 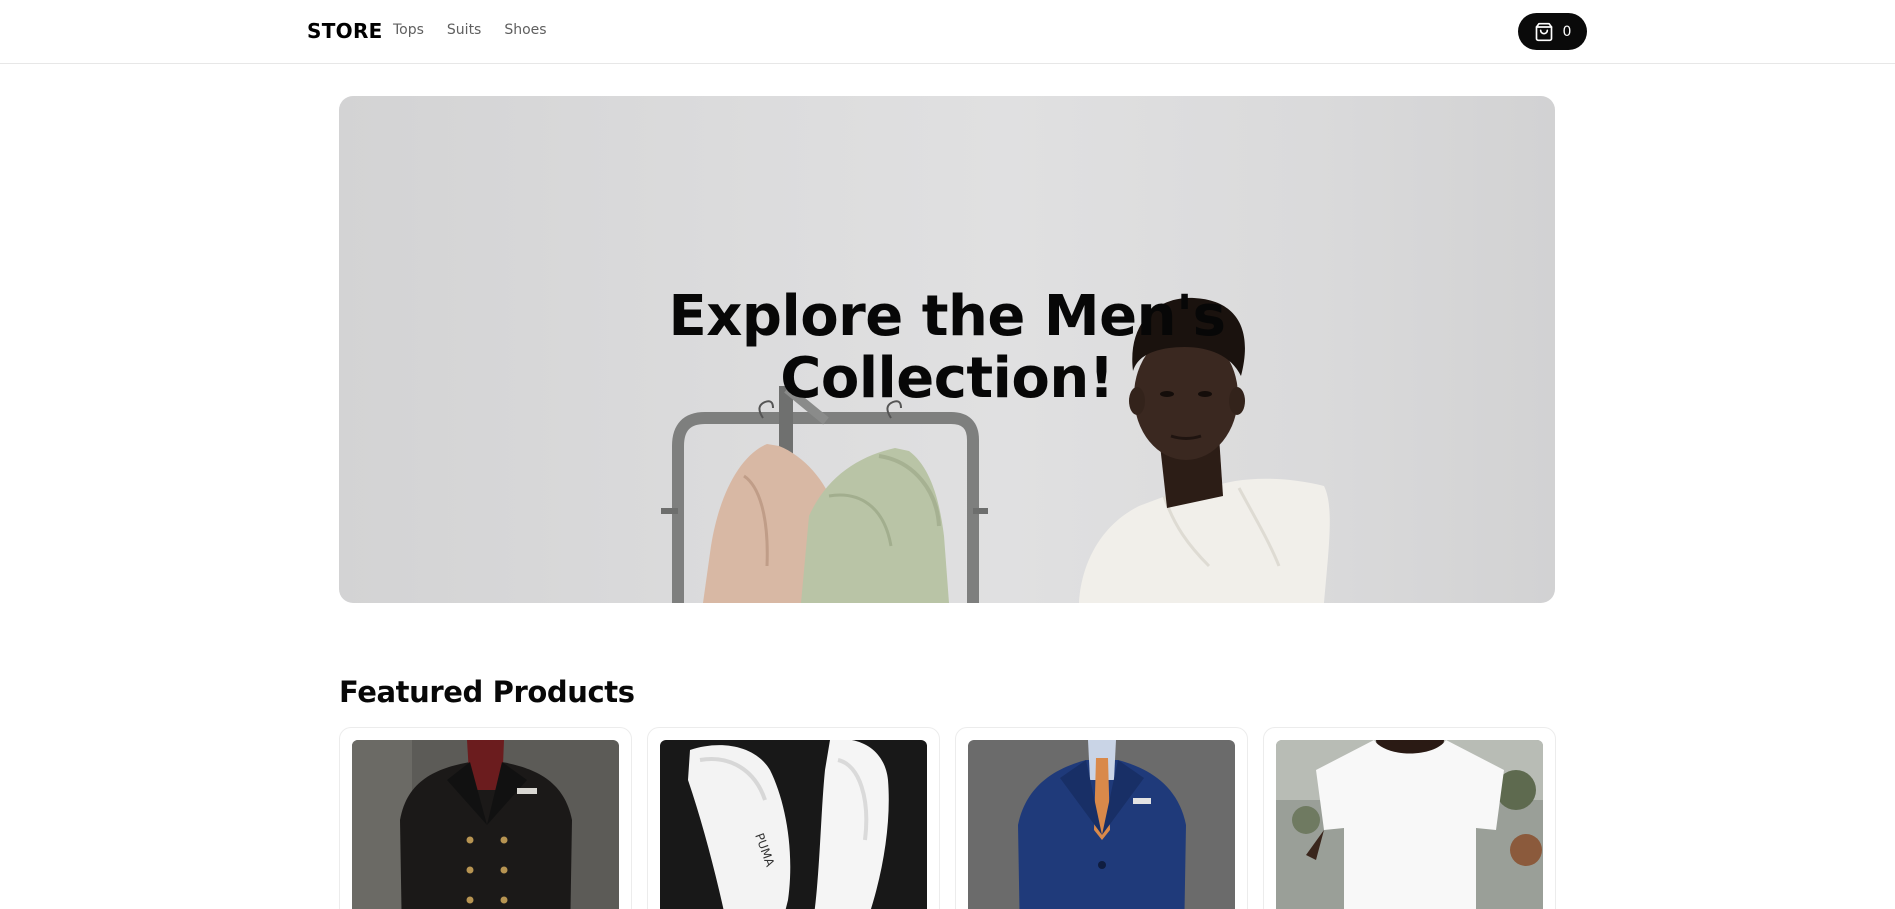 What do you see at coordinates (1101, 824) in the screenshot?
I see `product-image-navy-suit` at bounding box center [1101, 824].